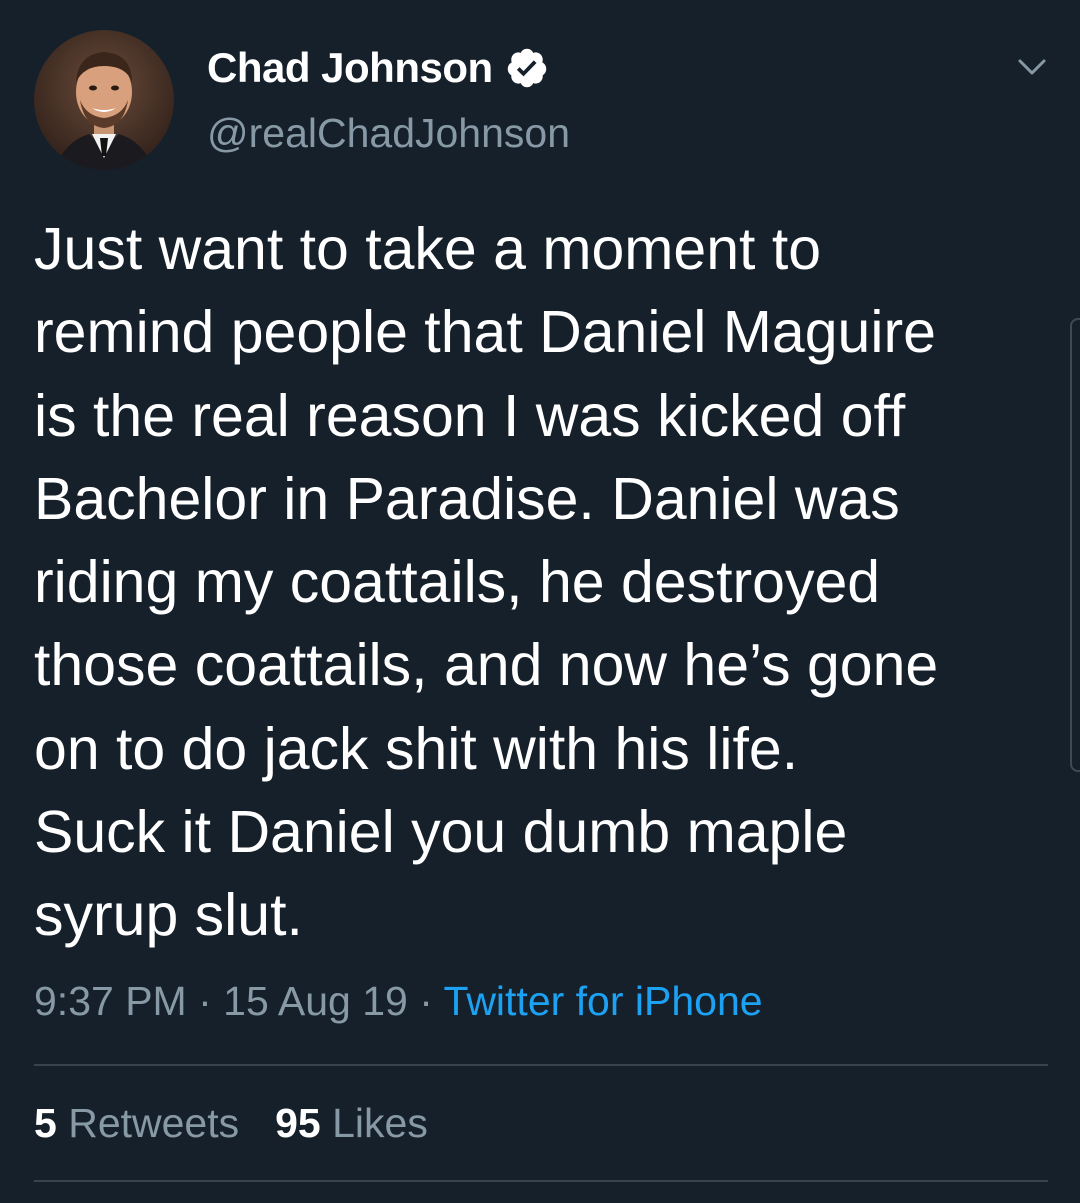  Describe the element at coordinates (388, 133) in the screenshot. I see `author-handle: @realChadJohnson` at that location.